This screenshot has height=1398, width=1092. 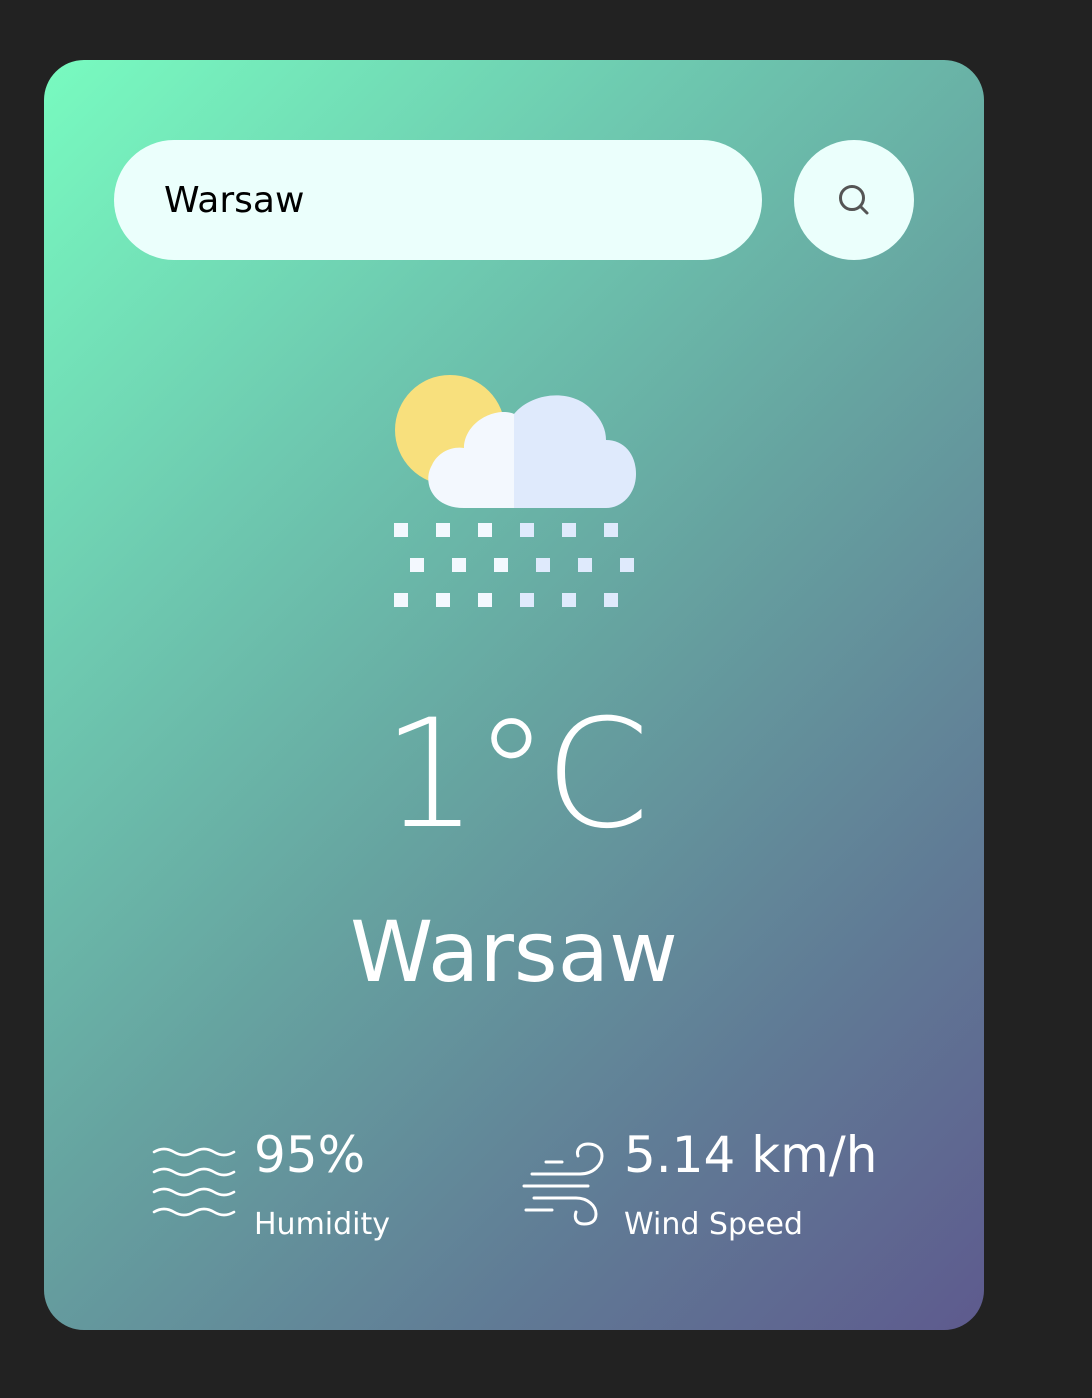 I want to click on search-bar, so click(x=514, y=200).